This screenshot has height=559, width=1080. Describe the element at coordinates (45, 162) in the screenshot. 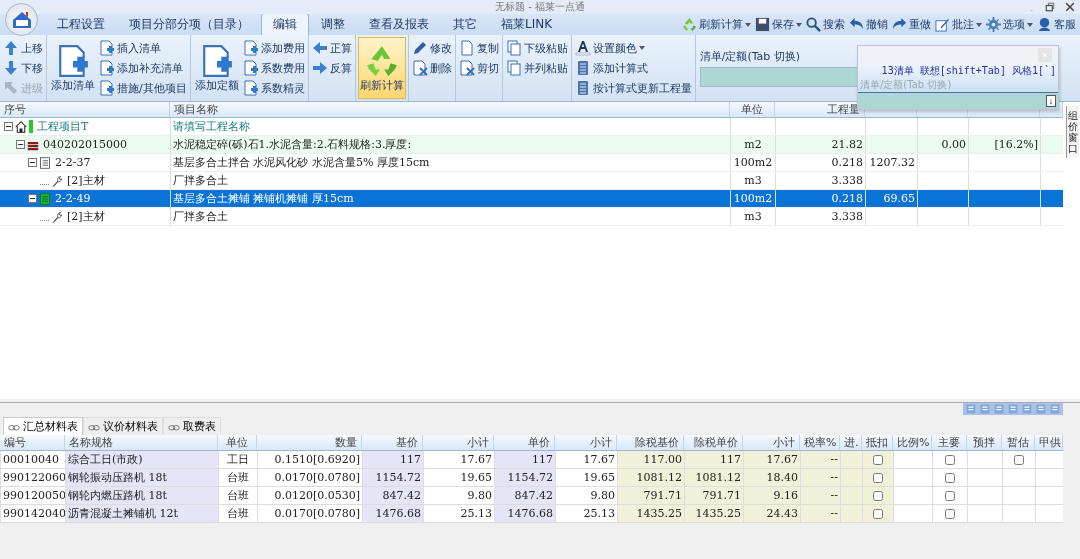

I see `list-icon` at that location.